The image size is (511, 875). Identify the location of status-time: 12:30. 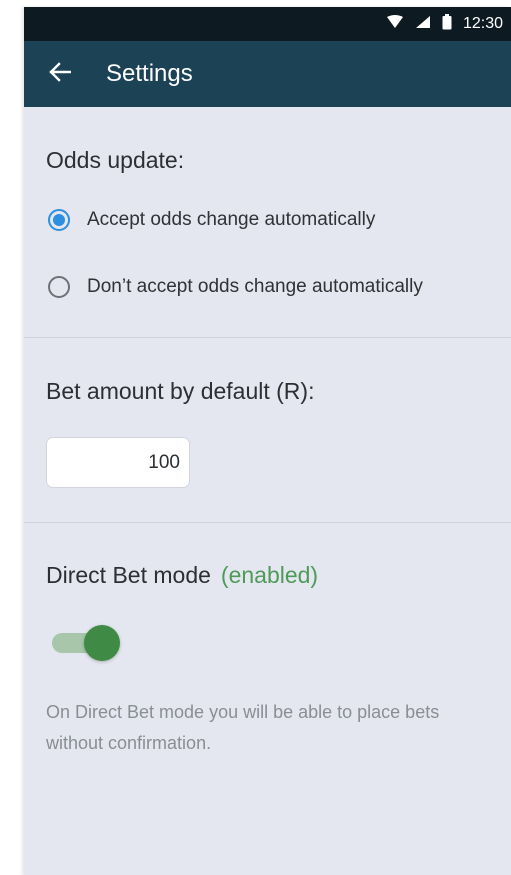
(482, 23).